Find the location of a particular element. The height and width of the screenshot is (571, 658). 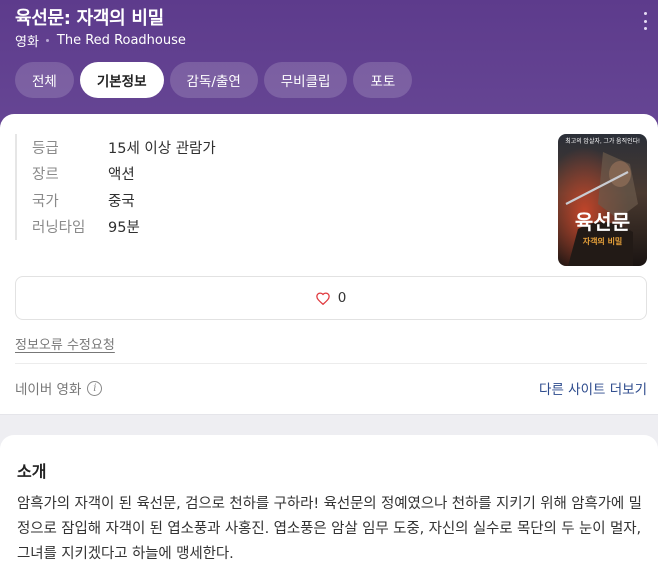

subtitle-line: 영화 The Red Roadhouse is located at coordinates (100, 40).